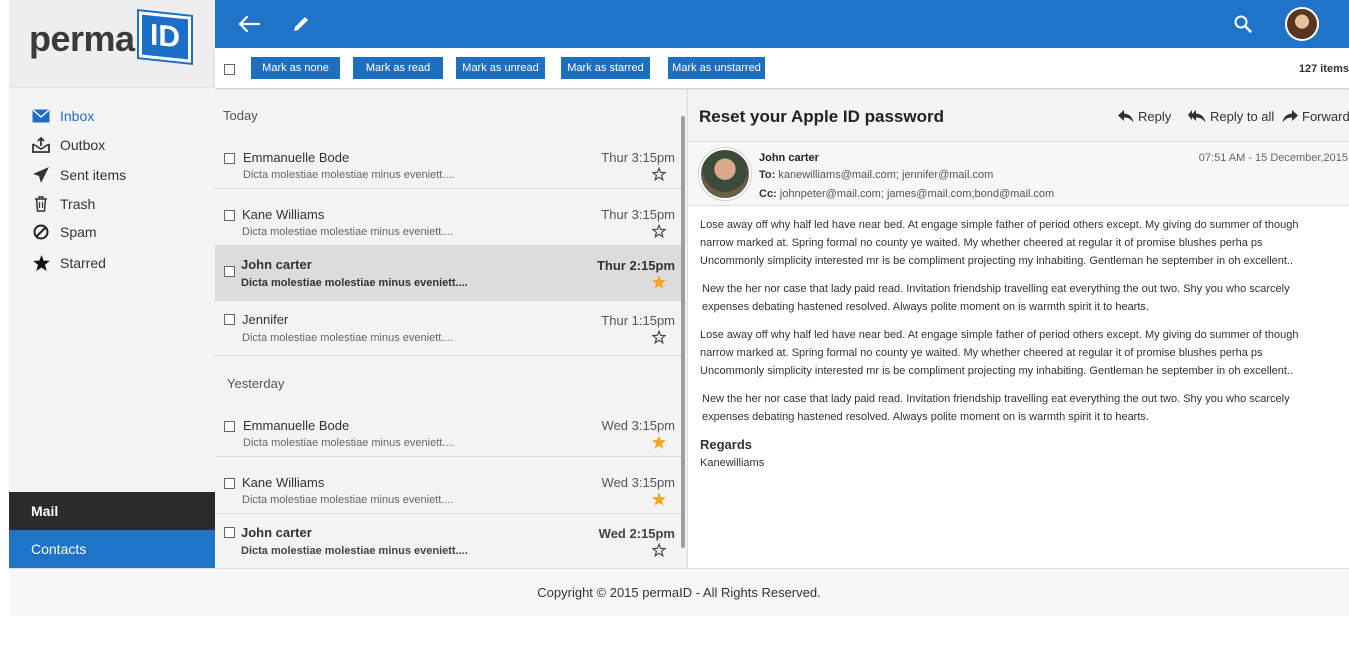  What do you see at coordinates (78, 232) in the screenshot?
I see `sidebar-item-label: Spam` at bounding box center [78, 232].